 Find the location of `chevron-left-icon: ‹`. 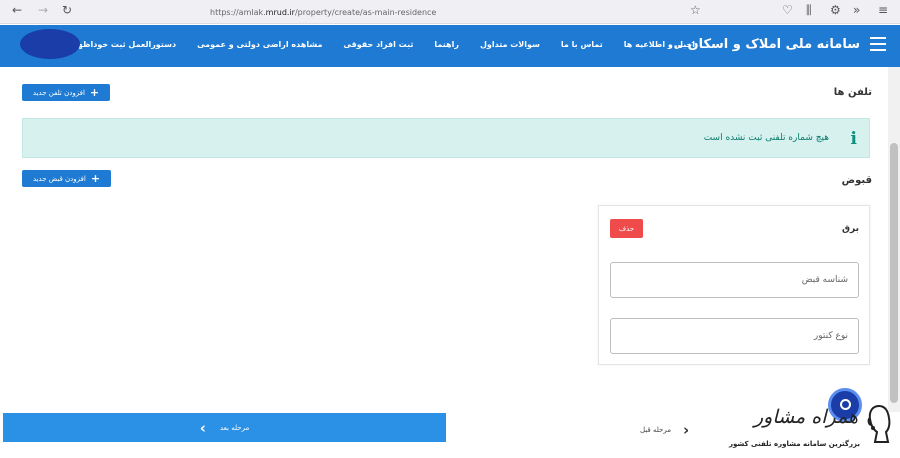

chevron-left-icon: ‹ is located at coordinates (202, 427).